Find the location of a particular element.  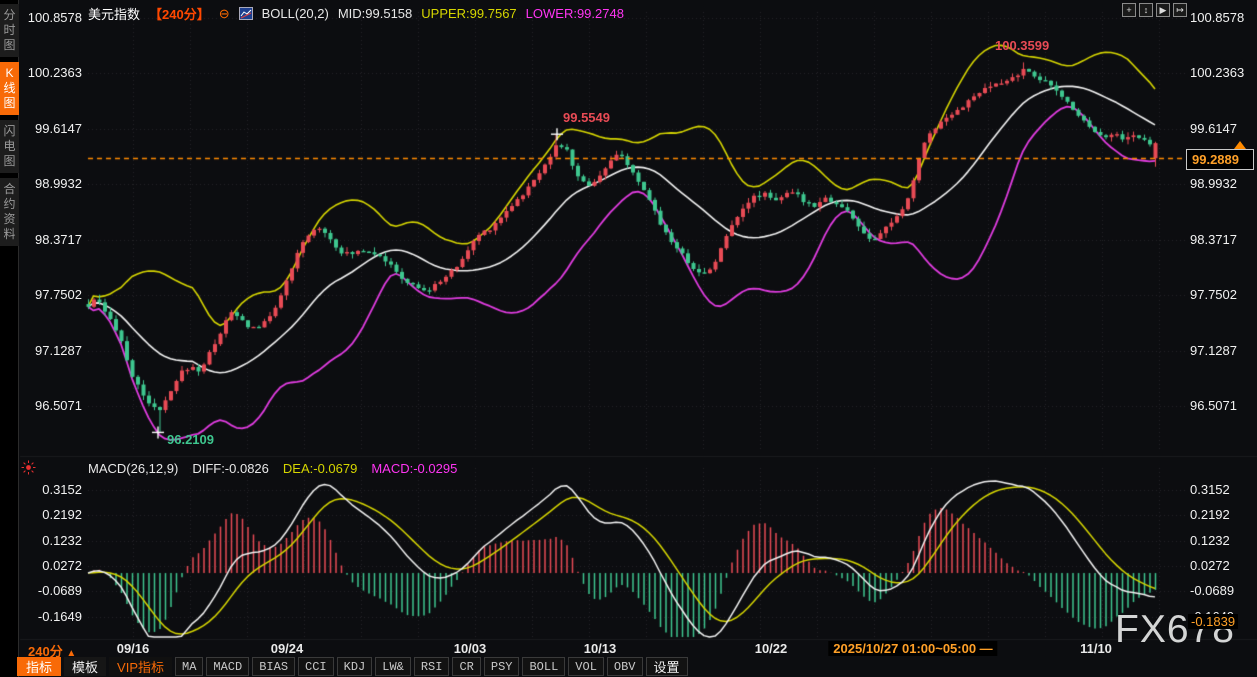

x-axis-label: 10/03 is located at coordinates (470, 648).